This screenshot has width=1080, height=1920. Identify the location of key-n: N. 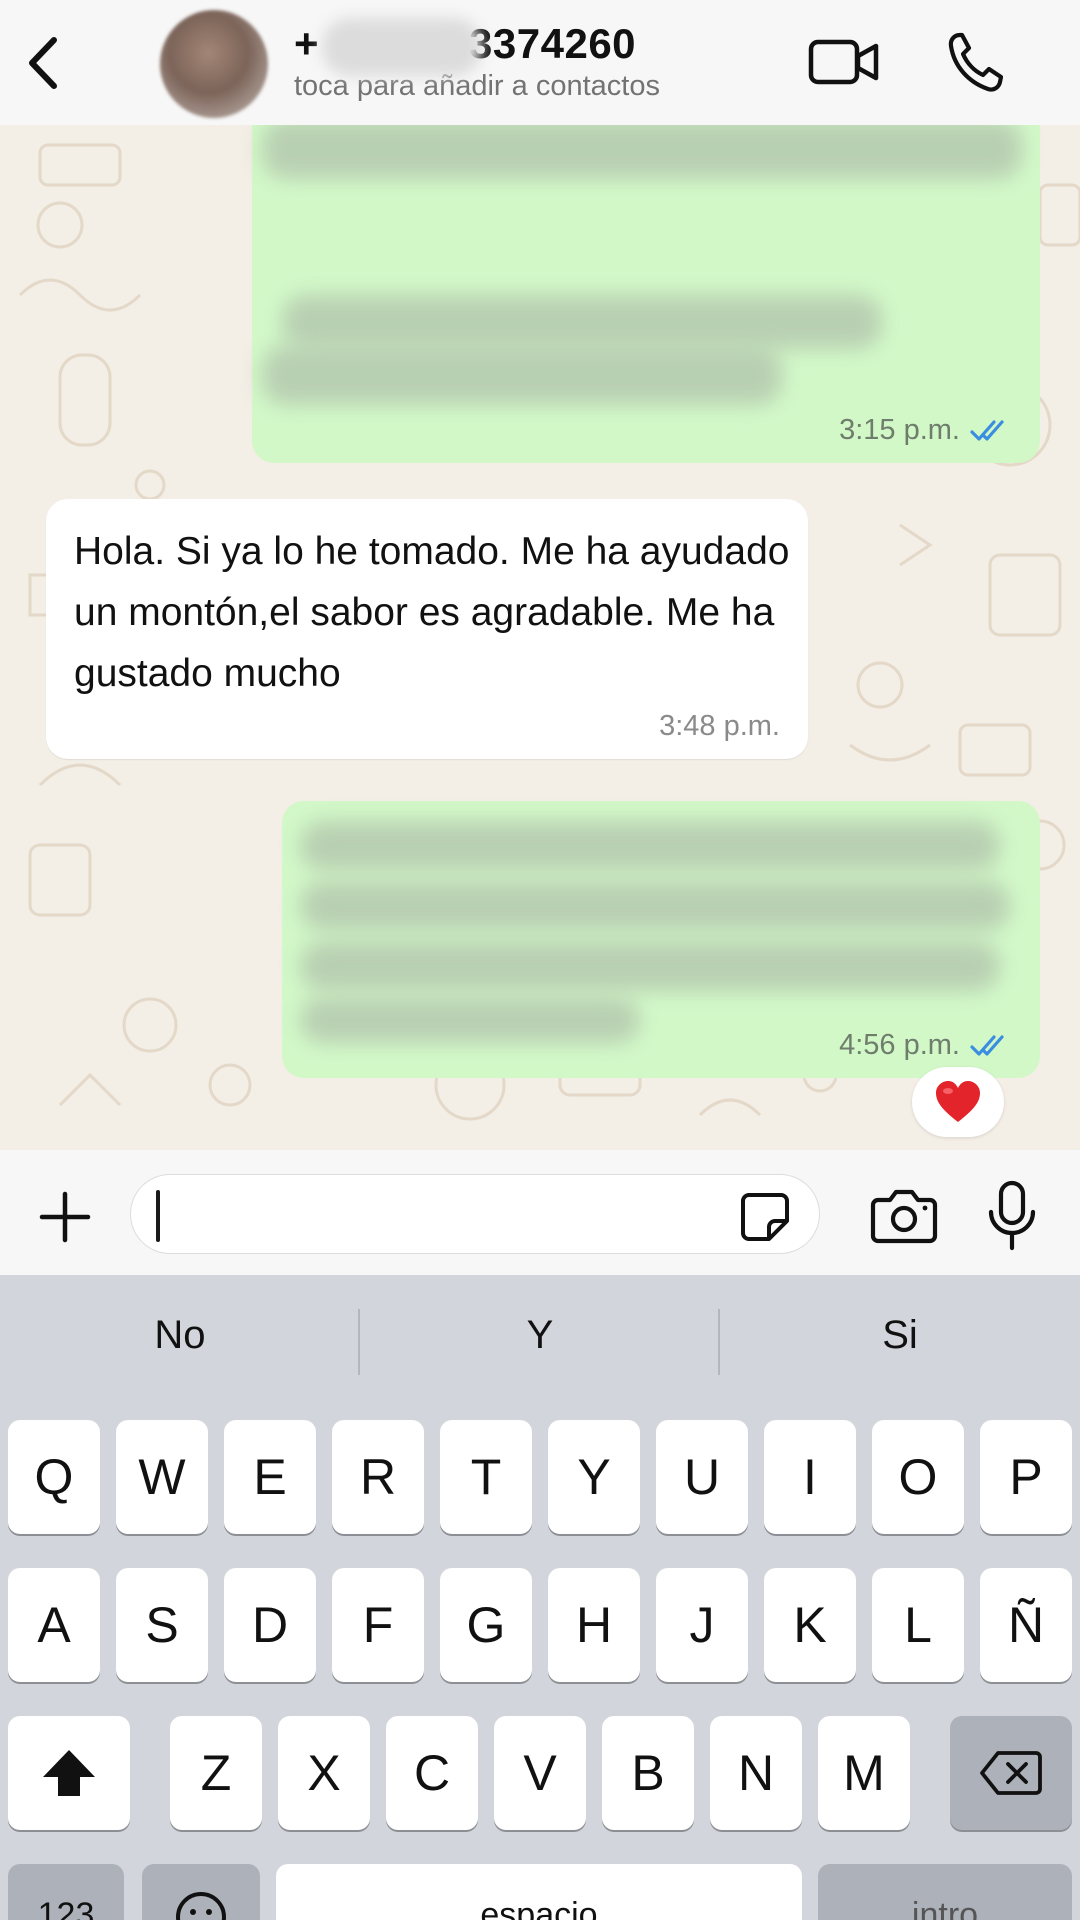
(756, 1773).